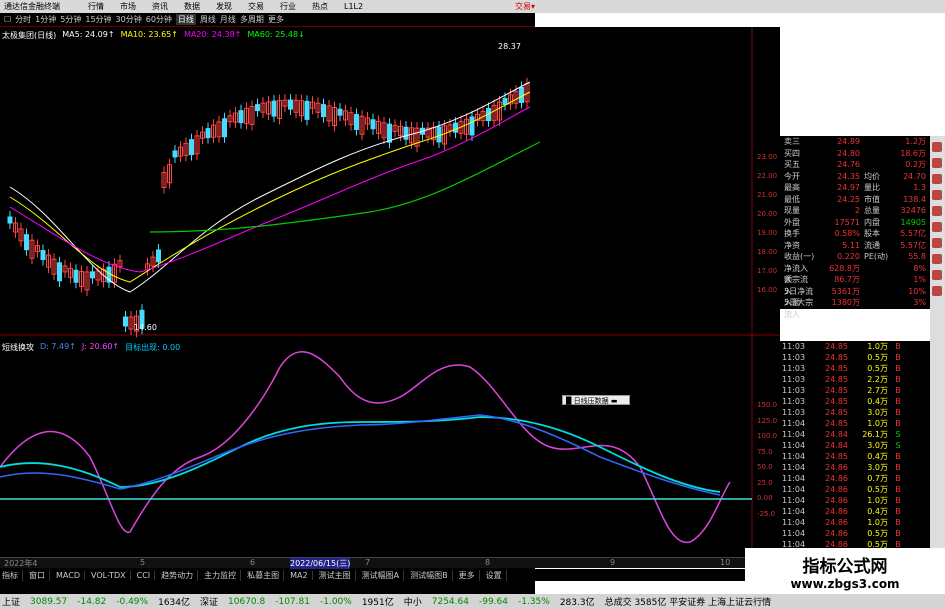 Image resolution: width=945 pixels, height=609 pixels. What do you see at coordinates (353, 6) in the screenshot?
I see `menu-item: L1L2` at bounding box center [353, 6].